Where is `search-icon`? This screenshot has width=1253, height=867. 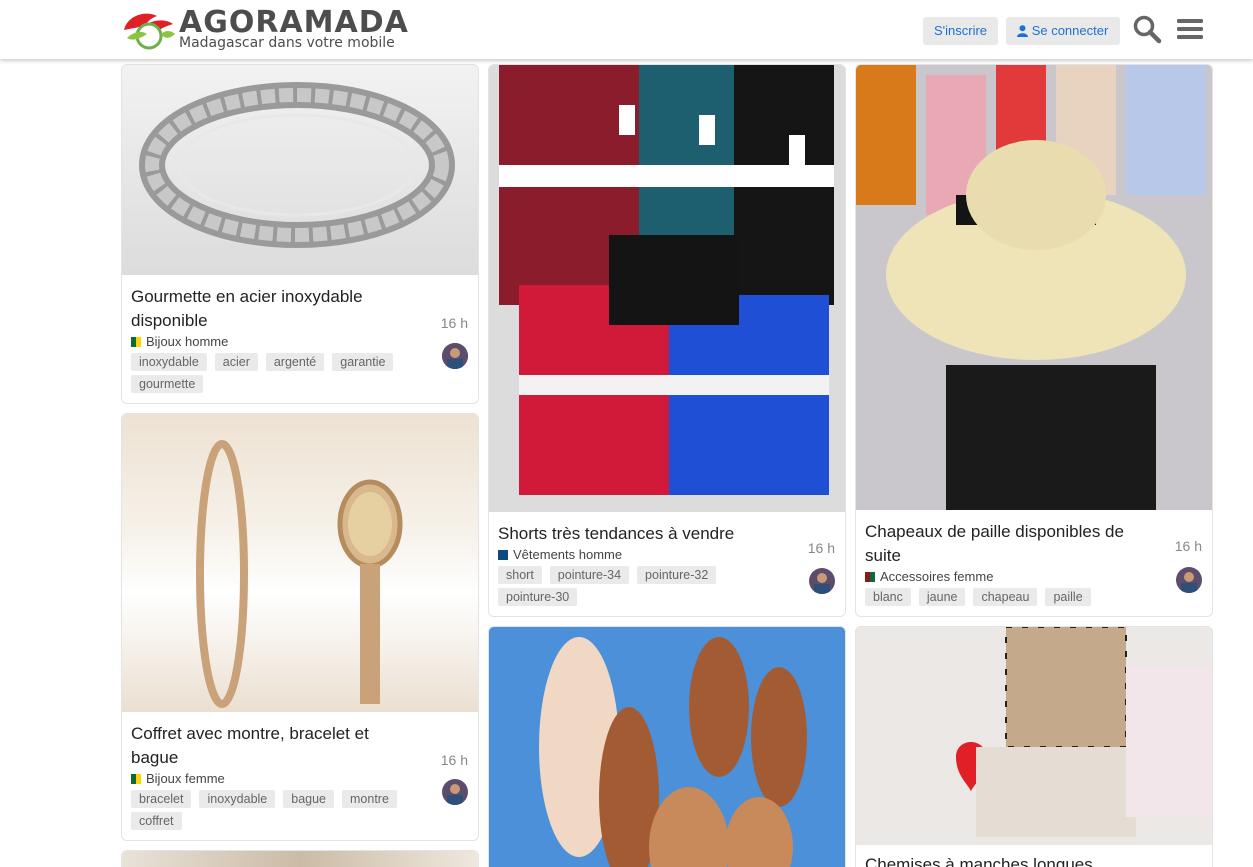 search-icon is located at coordinates (1147, 29).